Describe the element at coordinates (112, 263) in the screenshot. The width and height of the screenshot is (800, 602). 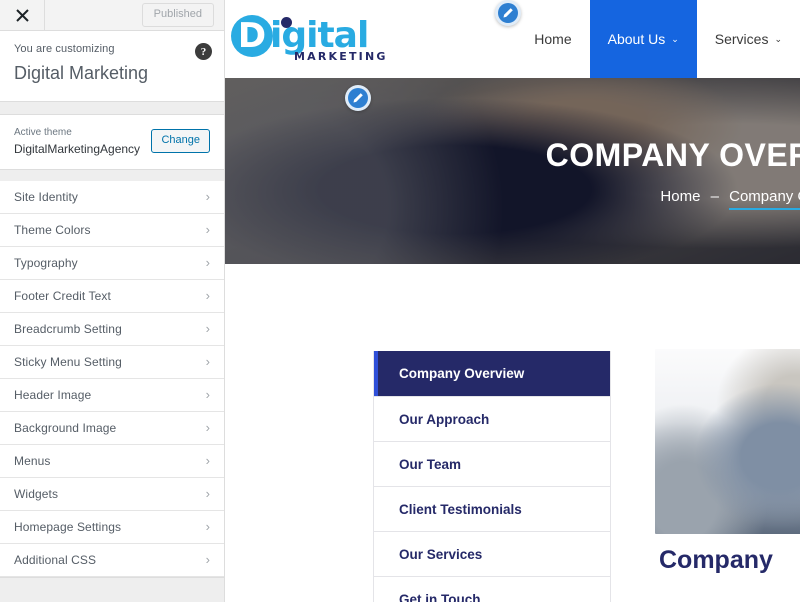
I see `sidebar-item-typography: Typography ›` at that location.